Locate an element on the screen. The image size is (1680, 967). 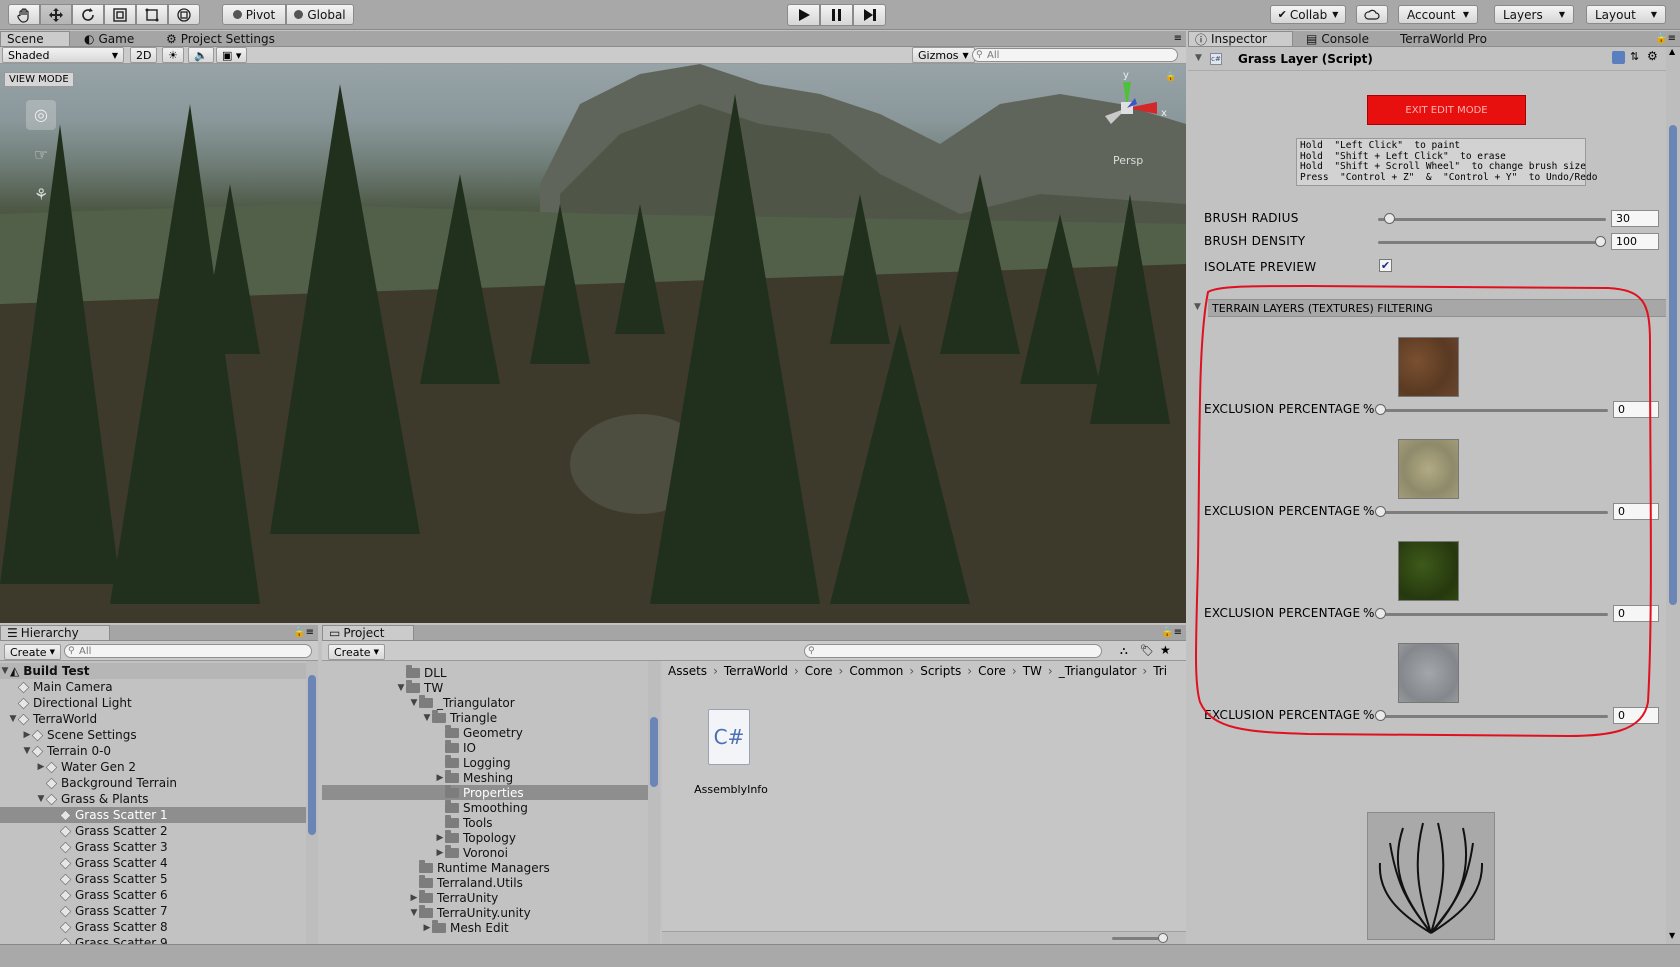
breadcrumb-item: Tri is located at coordinates (1160, 671).